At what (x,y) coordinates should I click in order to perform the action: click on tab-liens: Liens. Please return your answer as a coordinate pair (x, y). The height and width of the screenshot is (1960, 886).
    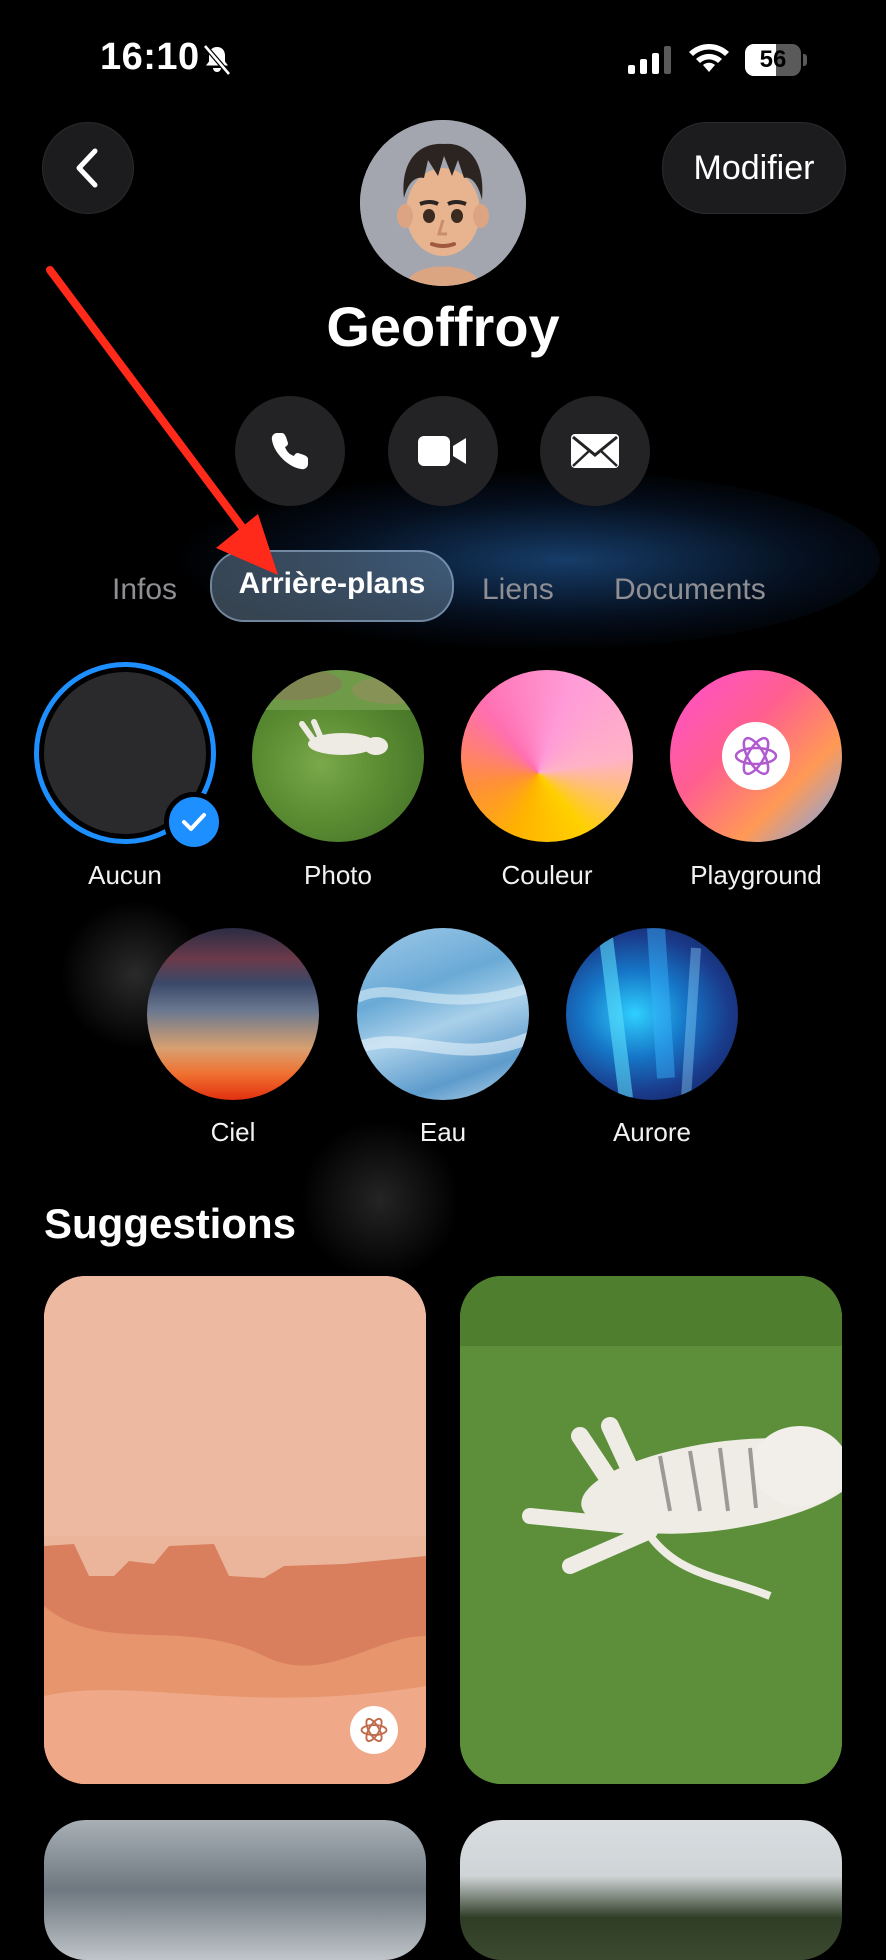
    Looking at the image, I should click on (518, 590).